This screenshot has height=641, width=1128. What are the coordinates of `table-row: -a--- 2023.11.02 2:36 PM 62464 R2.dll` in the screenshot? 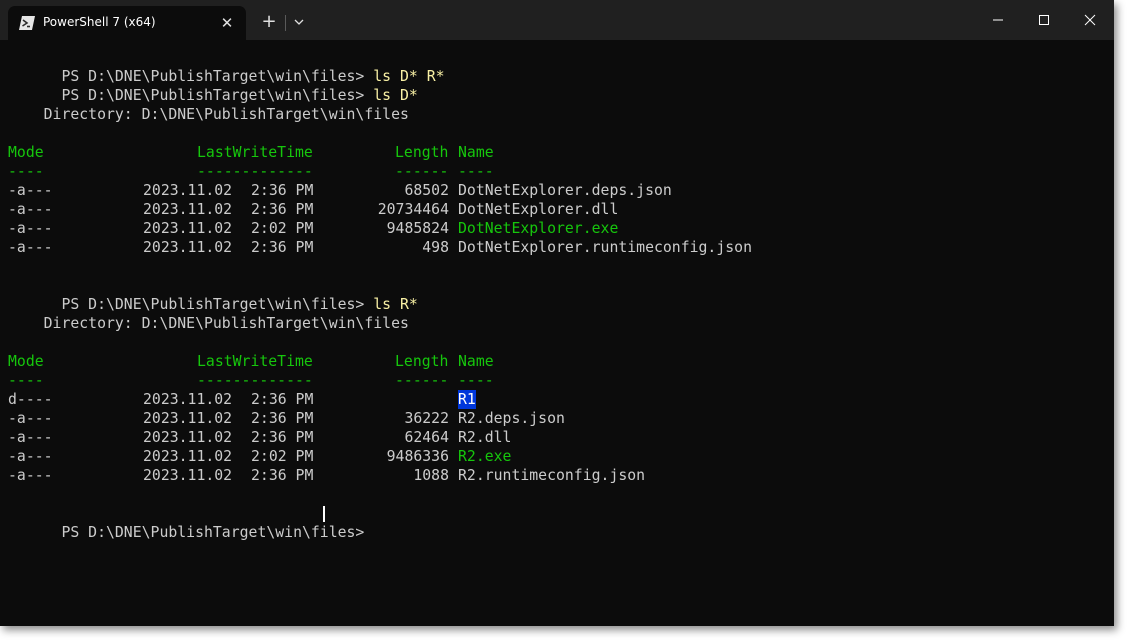 It's located at (508, 437).